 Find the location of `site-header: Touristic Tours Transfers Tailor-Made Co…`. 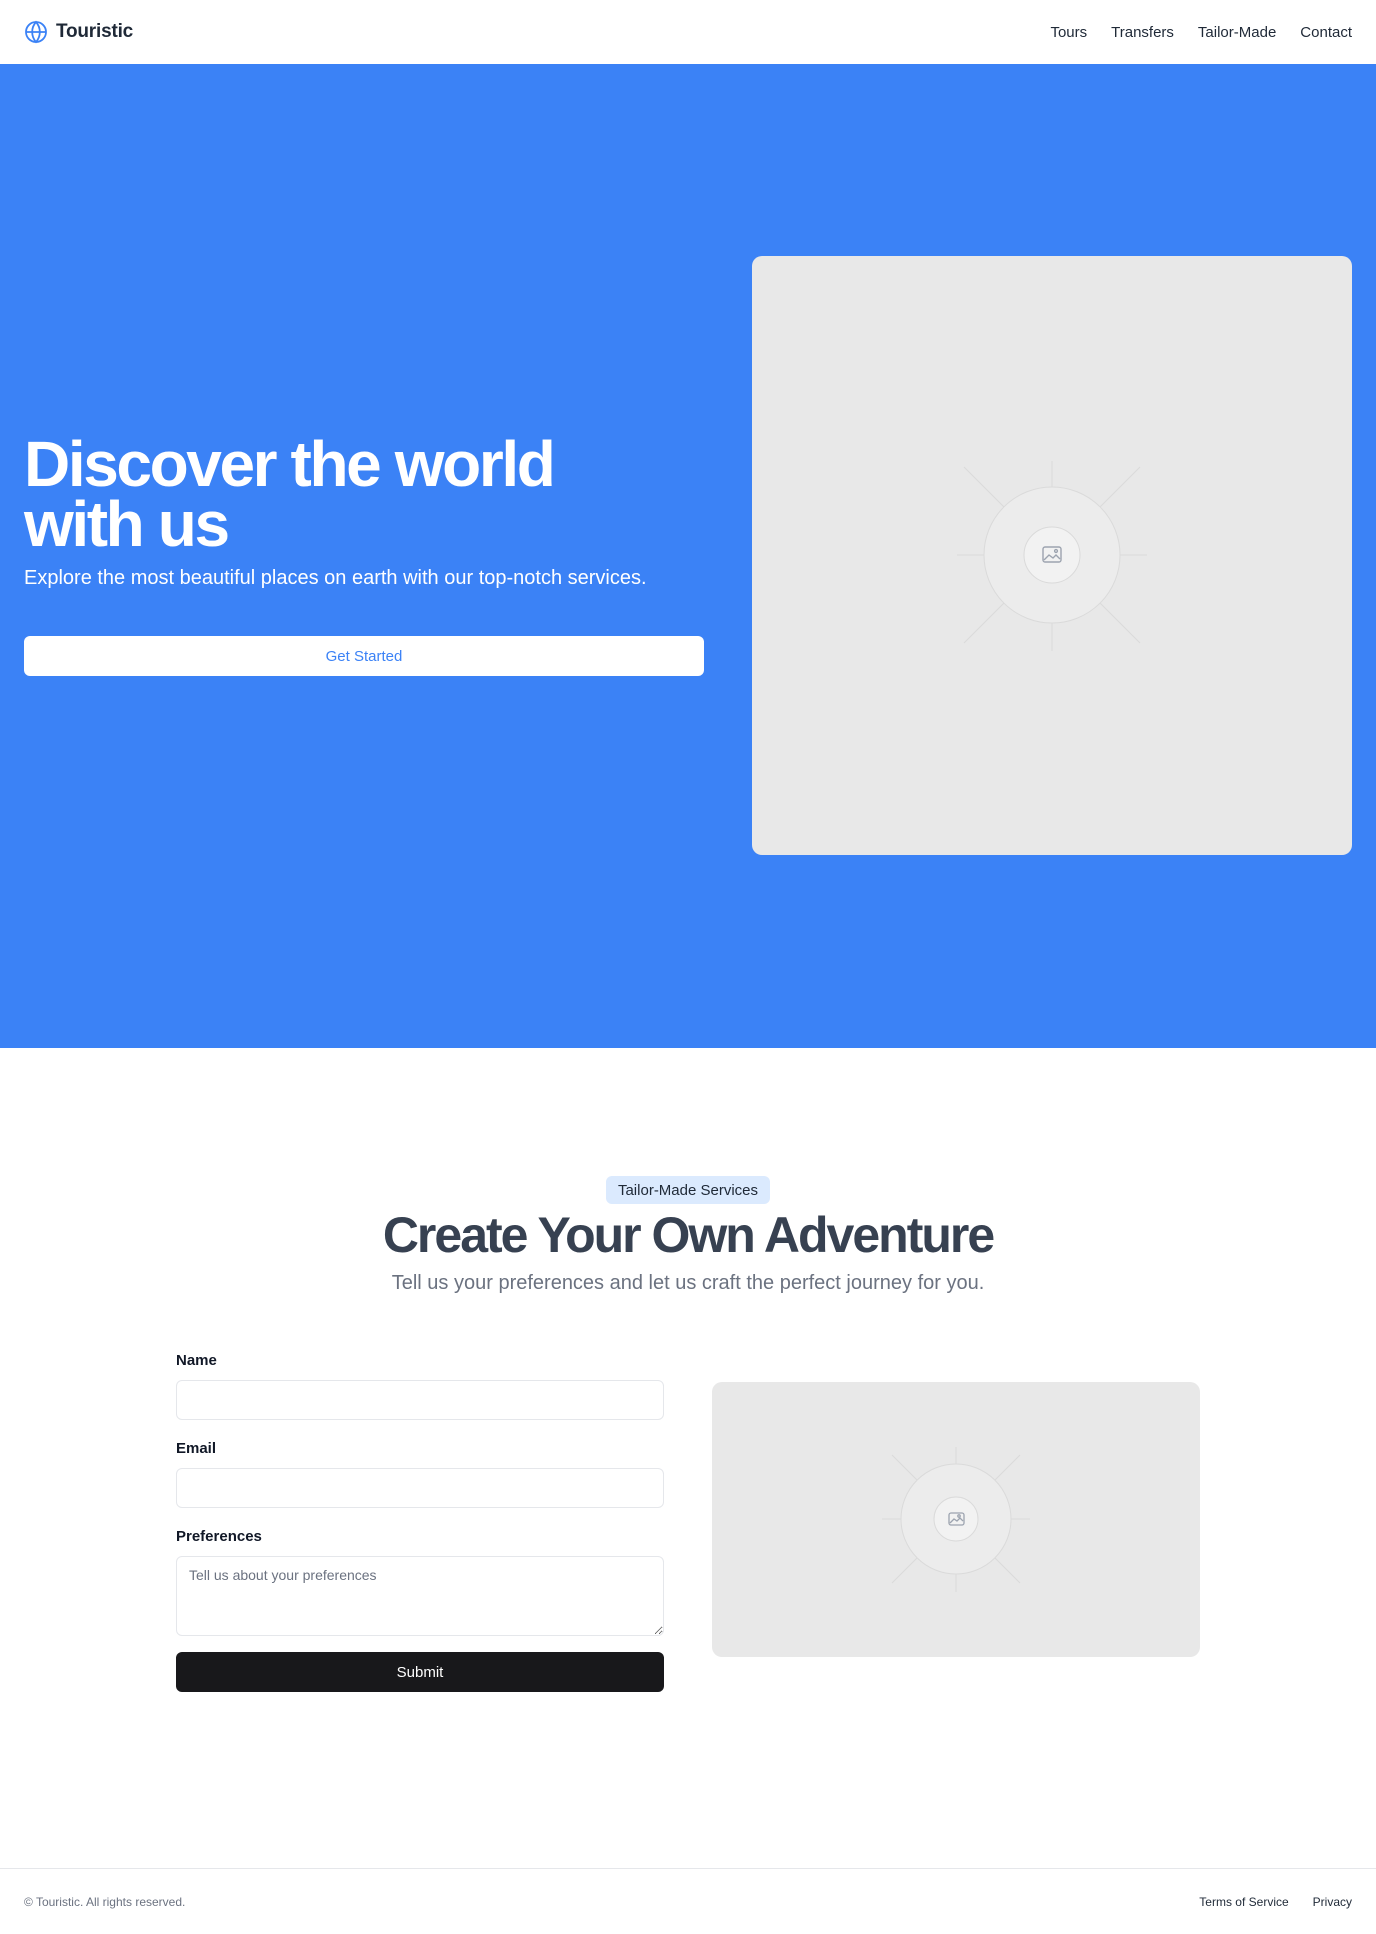

site-header: Touristic Tours Transfers Tailor-Made Co… is located at coordinates (688, 32).